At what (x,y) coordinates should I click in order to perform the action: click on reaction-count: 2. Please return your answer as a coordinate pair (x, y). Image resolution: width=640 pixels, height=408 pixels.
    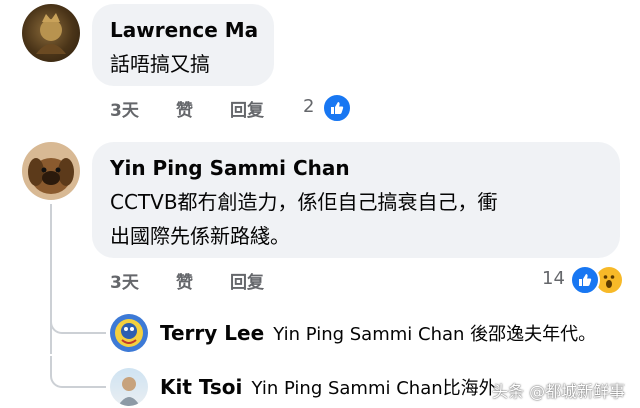
    Looking at the image, I should click on (308, 106).